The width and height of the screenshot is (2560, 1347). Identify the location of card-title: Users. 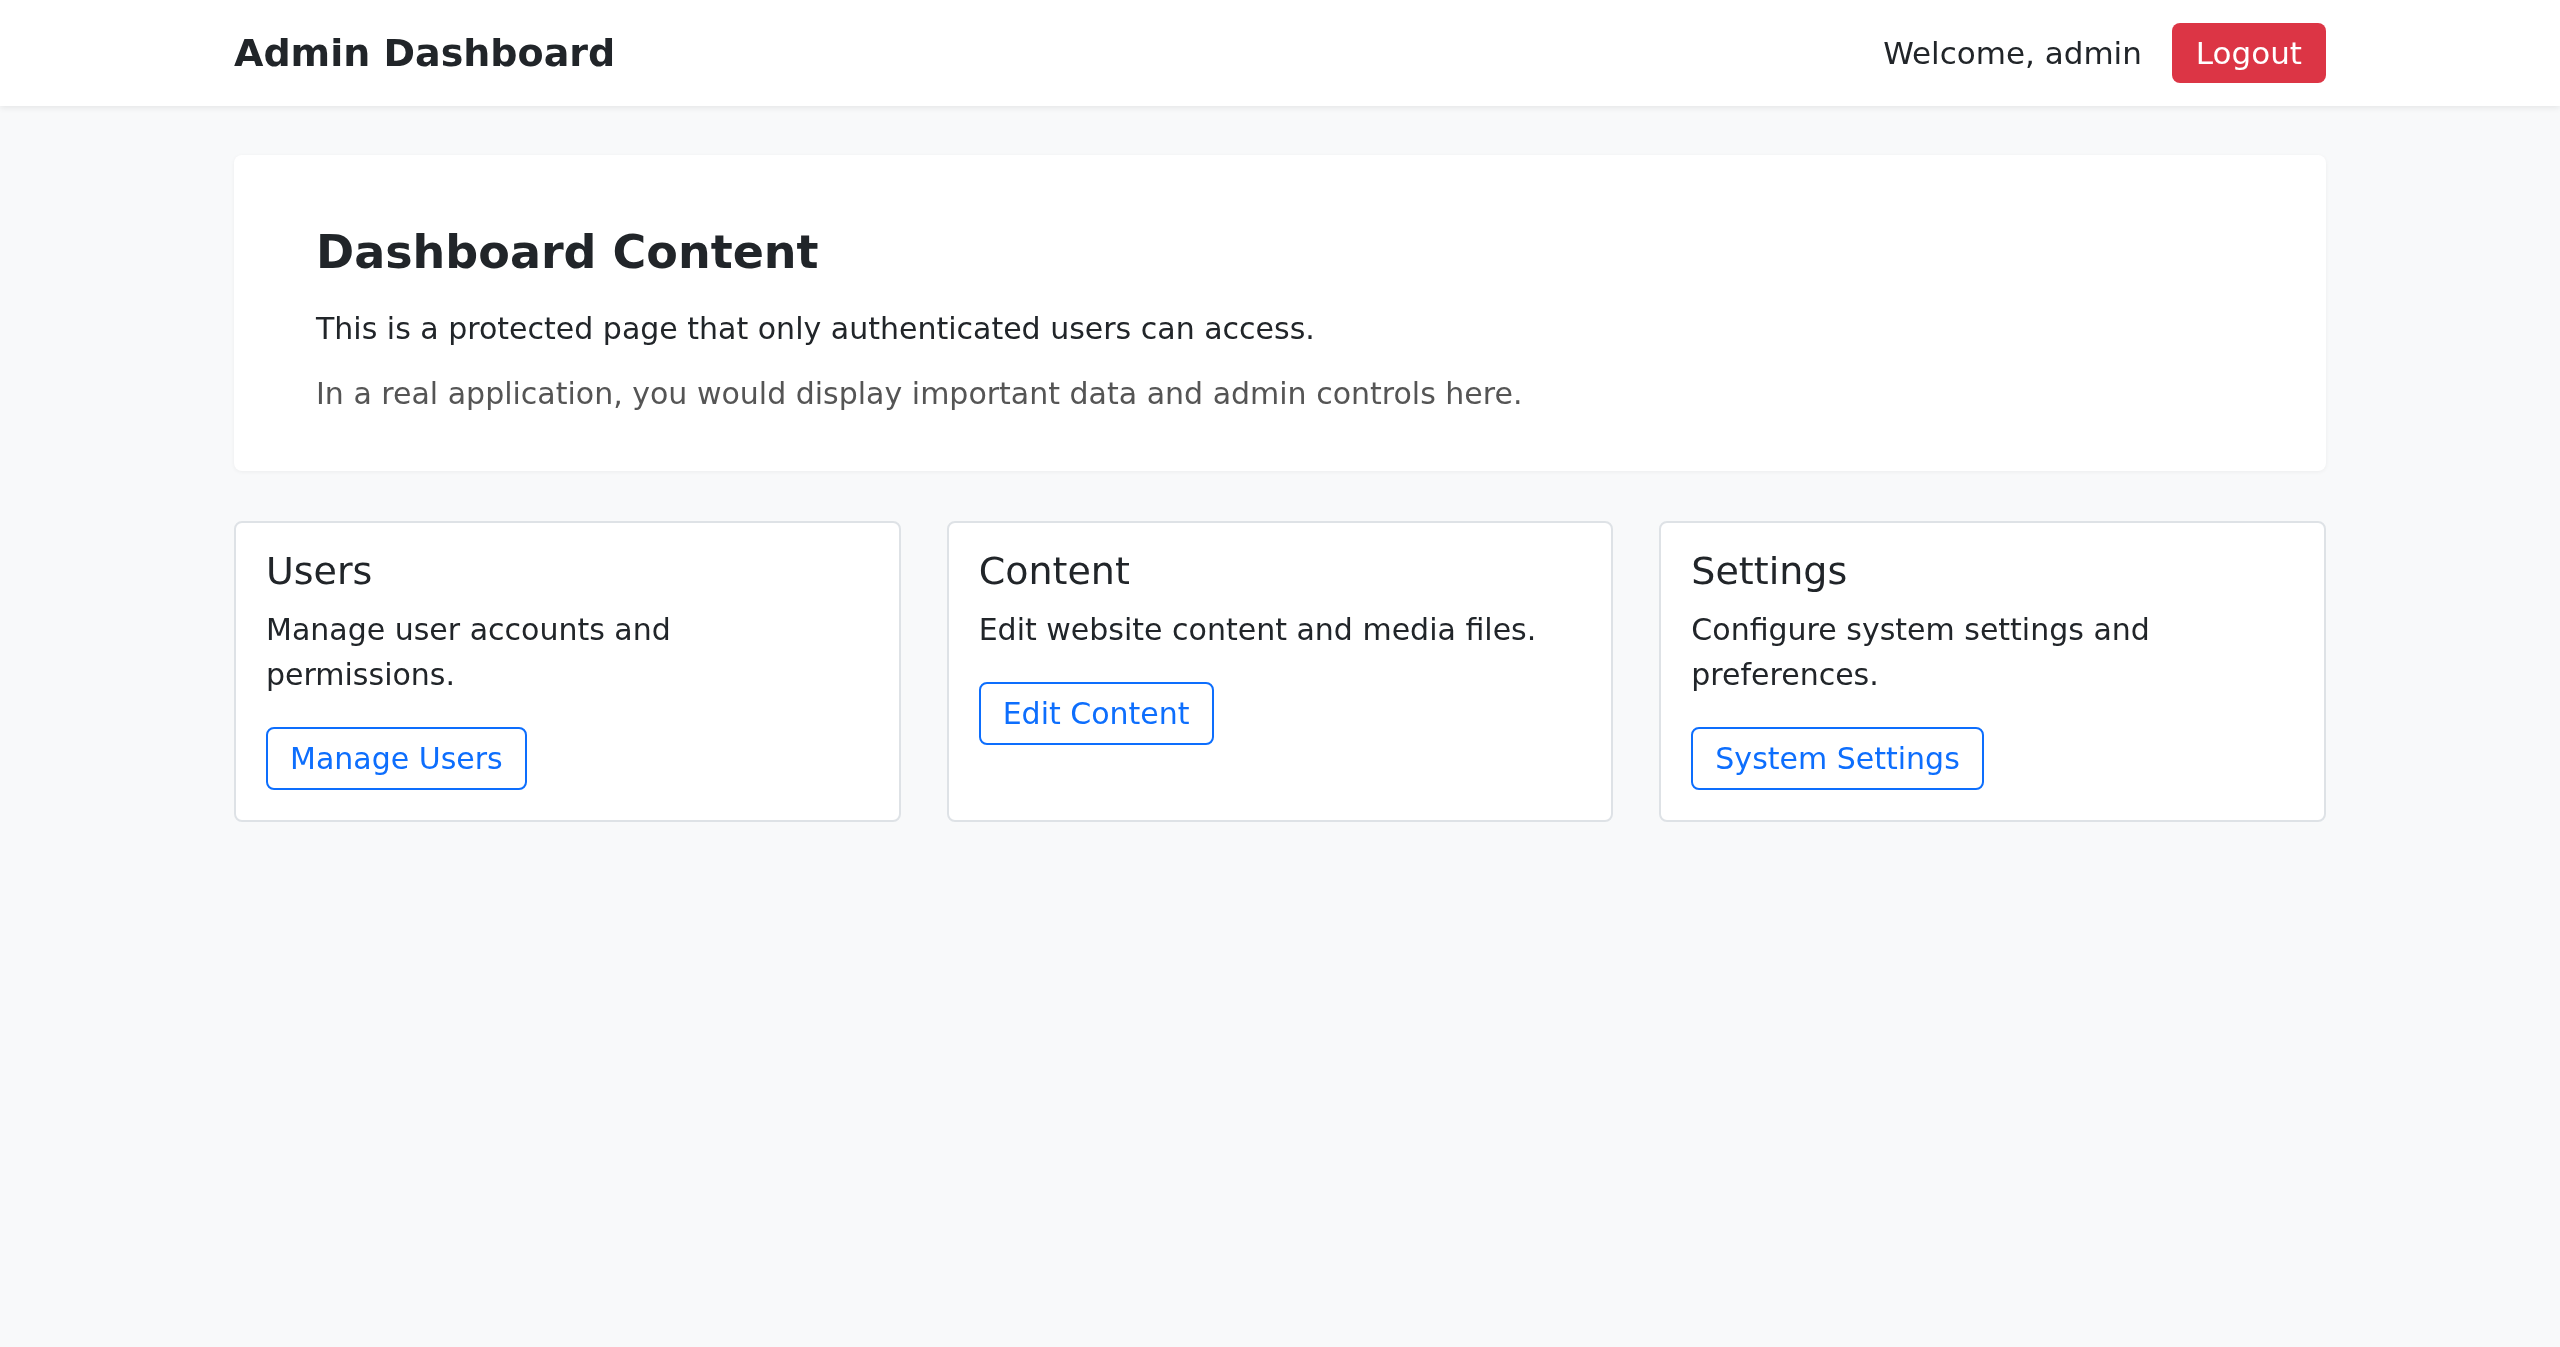
(320, 571).